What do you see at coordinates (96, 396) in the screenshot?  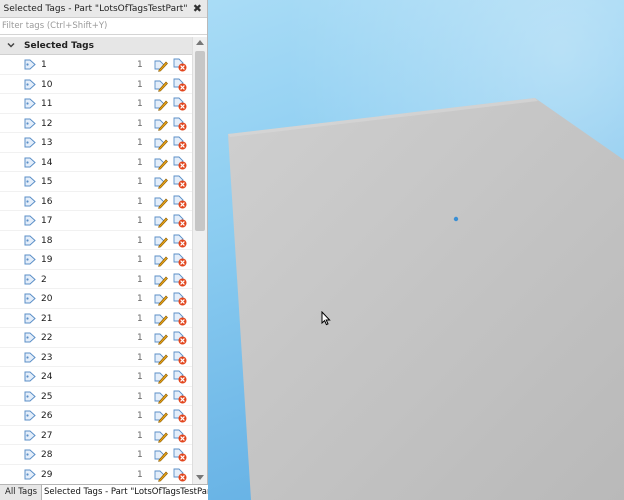 I see `tag-row: 25 1` at bounding box center [96, 396].